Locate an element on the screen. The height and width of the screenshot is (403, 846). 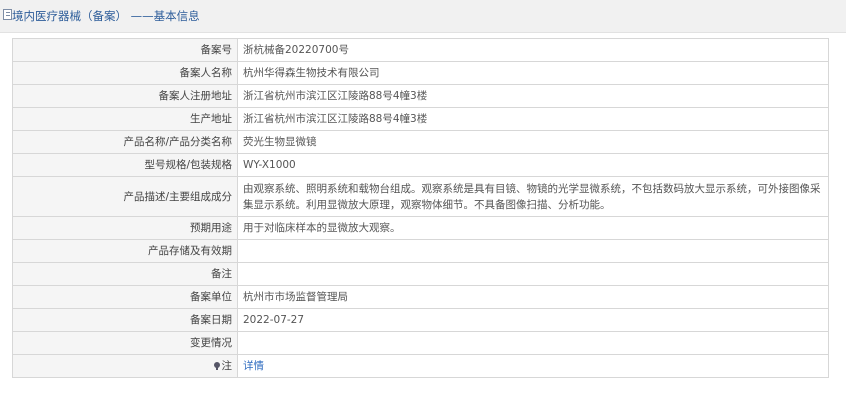
table-row: 注 详情 is located at coordinates (420, 366).